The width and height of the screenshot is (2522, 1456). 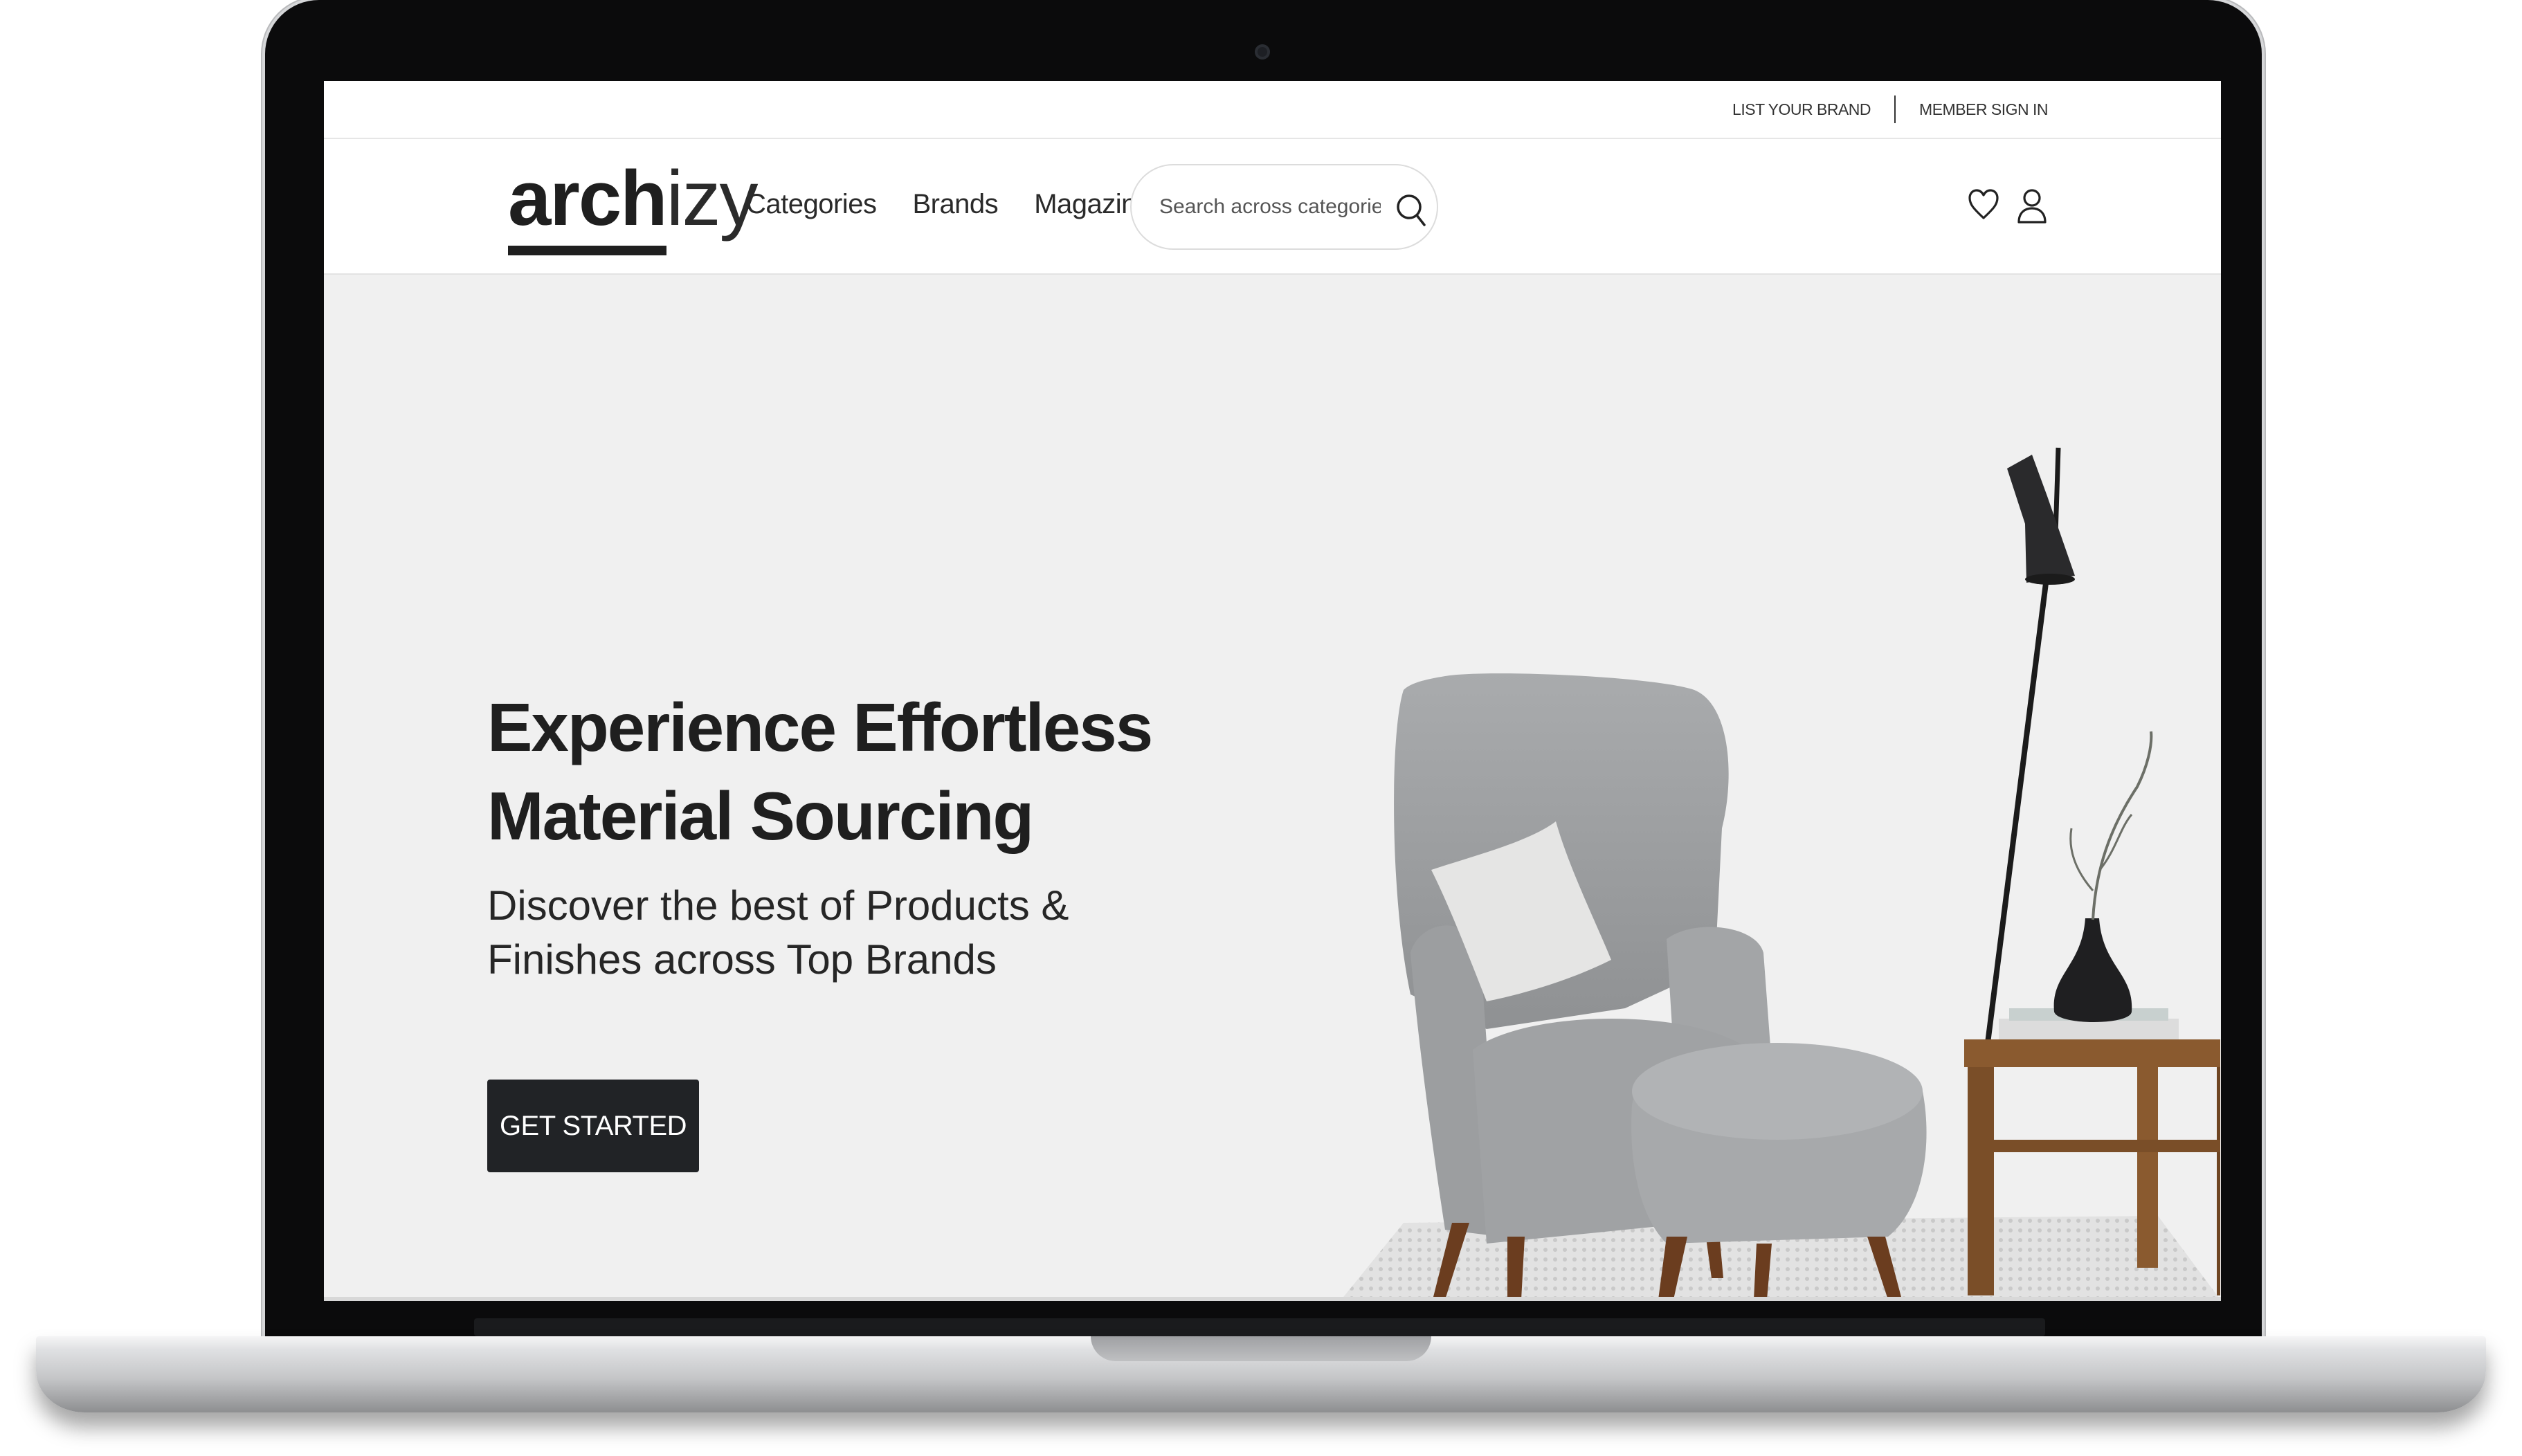 What do you see at coordinates (1801, 109) in the screenshot?
I see `list-your-brand-link: LIST YOUR BRAND` at bounding box center [1801, 109].